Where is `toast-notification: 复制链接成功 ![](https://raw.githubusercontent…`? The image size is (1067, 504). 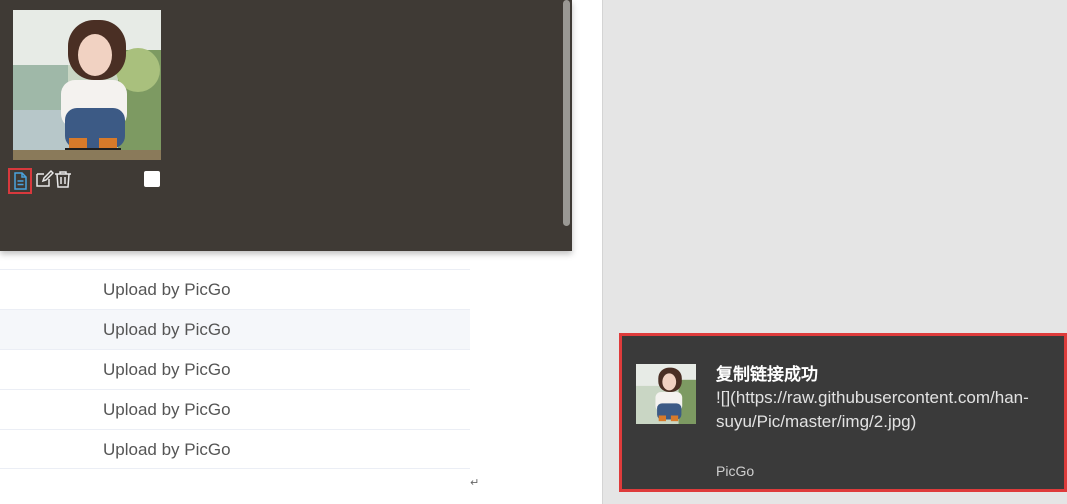 toast-notification: 复制链接成功 ![](https://raw.githubusercontent… is located at coordinates (843, 412).